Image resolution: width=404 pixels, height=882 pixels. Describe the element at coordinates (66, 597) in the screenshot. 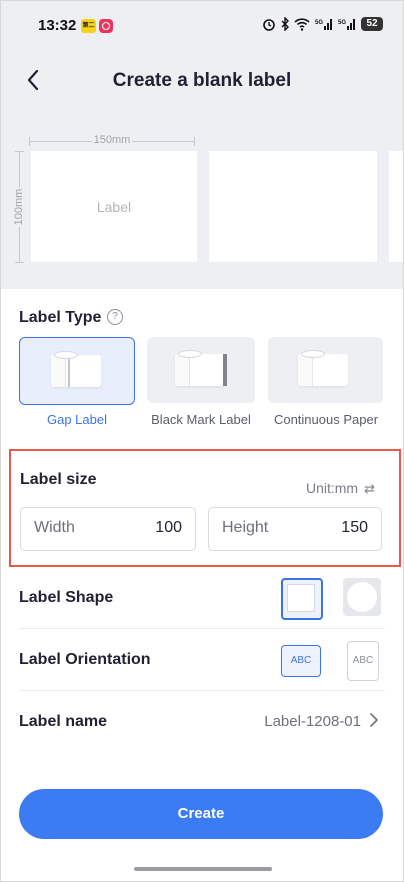

I see `label-shape-title: Label Shape` at that location.